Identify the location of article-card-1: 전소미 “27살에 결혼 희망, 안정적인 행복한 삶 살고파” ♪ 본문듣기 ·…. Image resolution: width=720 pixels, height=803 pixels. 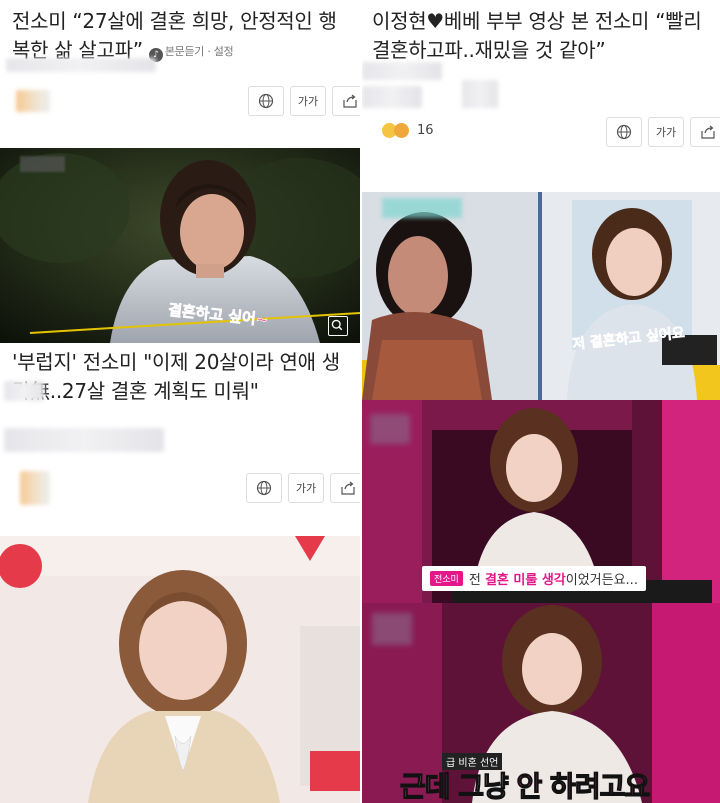
(180, 74).